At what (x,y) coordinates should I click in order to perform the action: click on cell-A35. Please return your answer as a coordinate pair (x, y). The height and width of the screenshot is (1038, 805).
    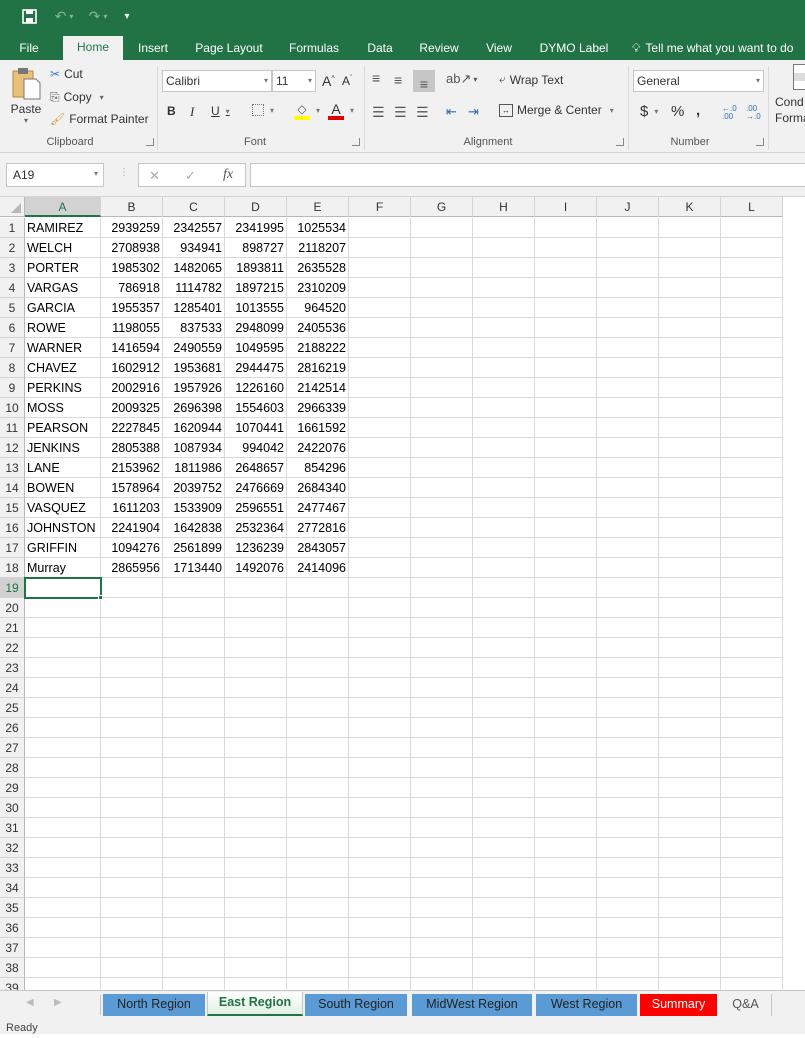
    Looking at the image, I should click on (63, 908).